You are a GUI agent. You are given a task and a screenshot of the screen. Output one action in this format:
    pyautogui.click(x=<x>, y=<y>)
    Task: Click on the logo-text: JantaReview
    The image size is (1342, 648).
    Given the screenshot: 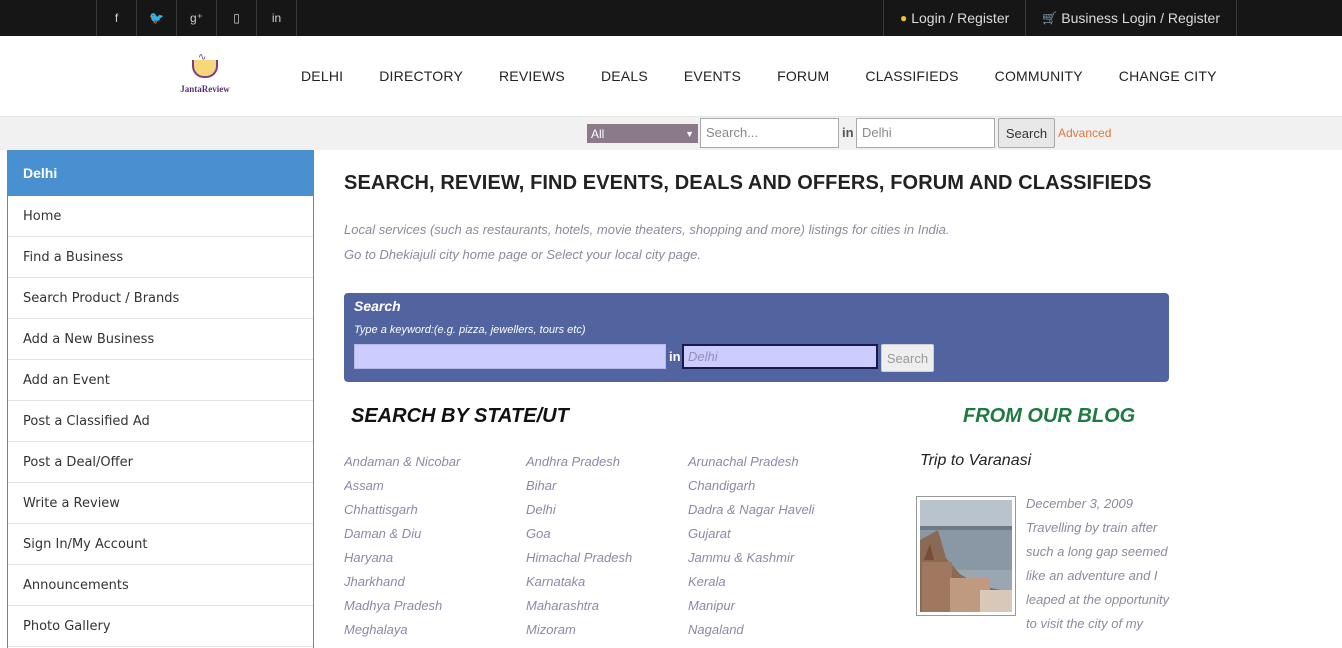 What is the action you would take?
    pyautogui.click(x=205, y=89)
    